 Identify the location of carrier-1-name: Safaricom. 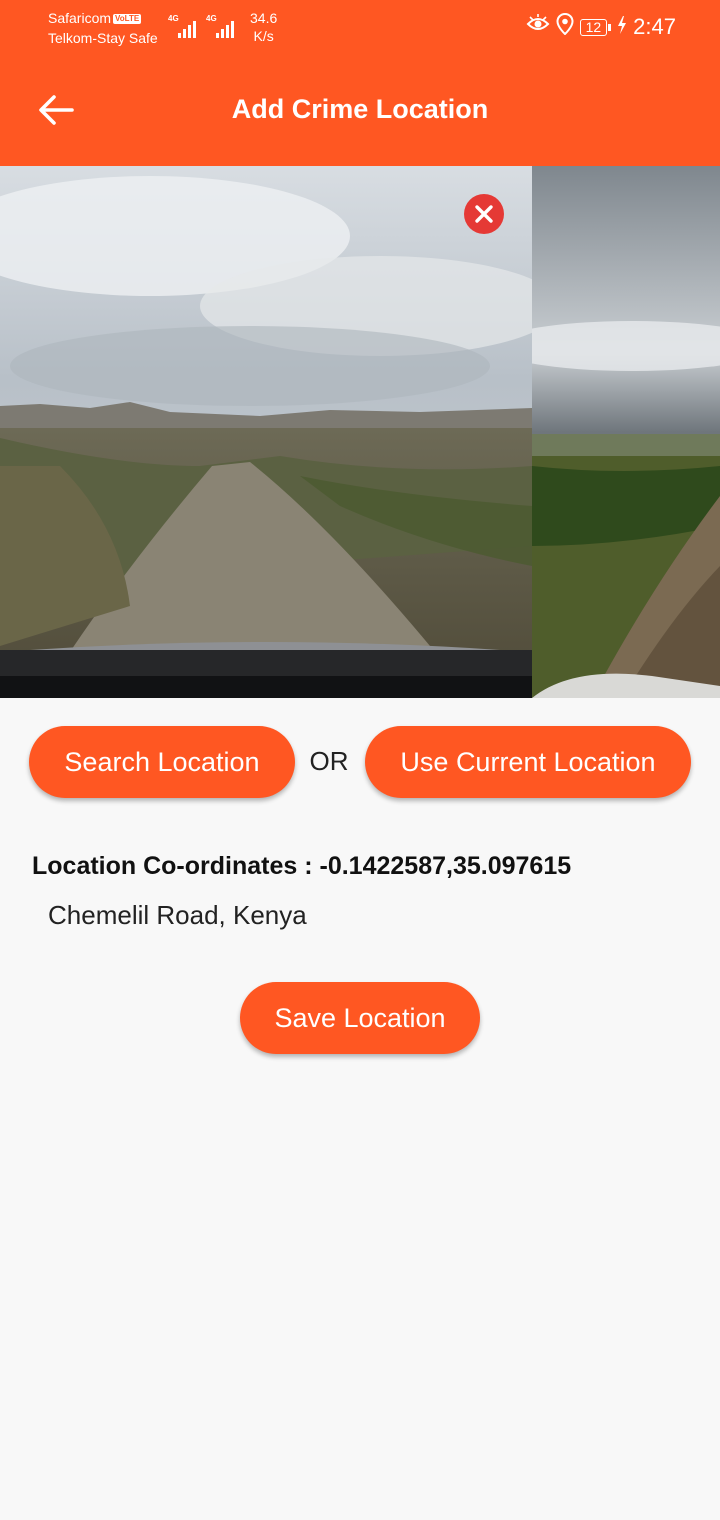
(80, 18).